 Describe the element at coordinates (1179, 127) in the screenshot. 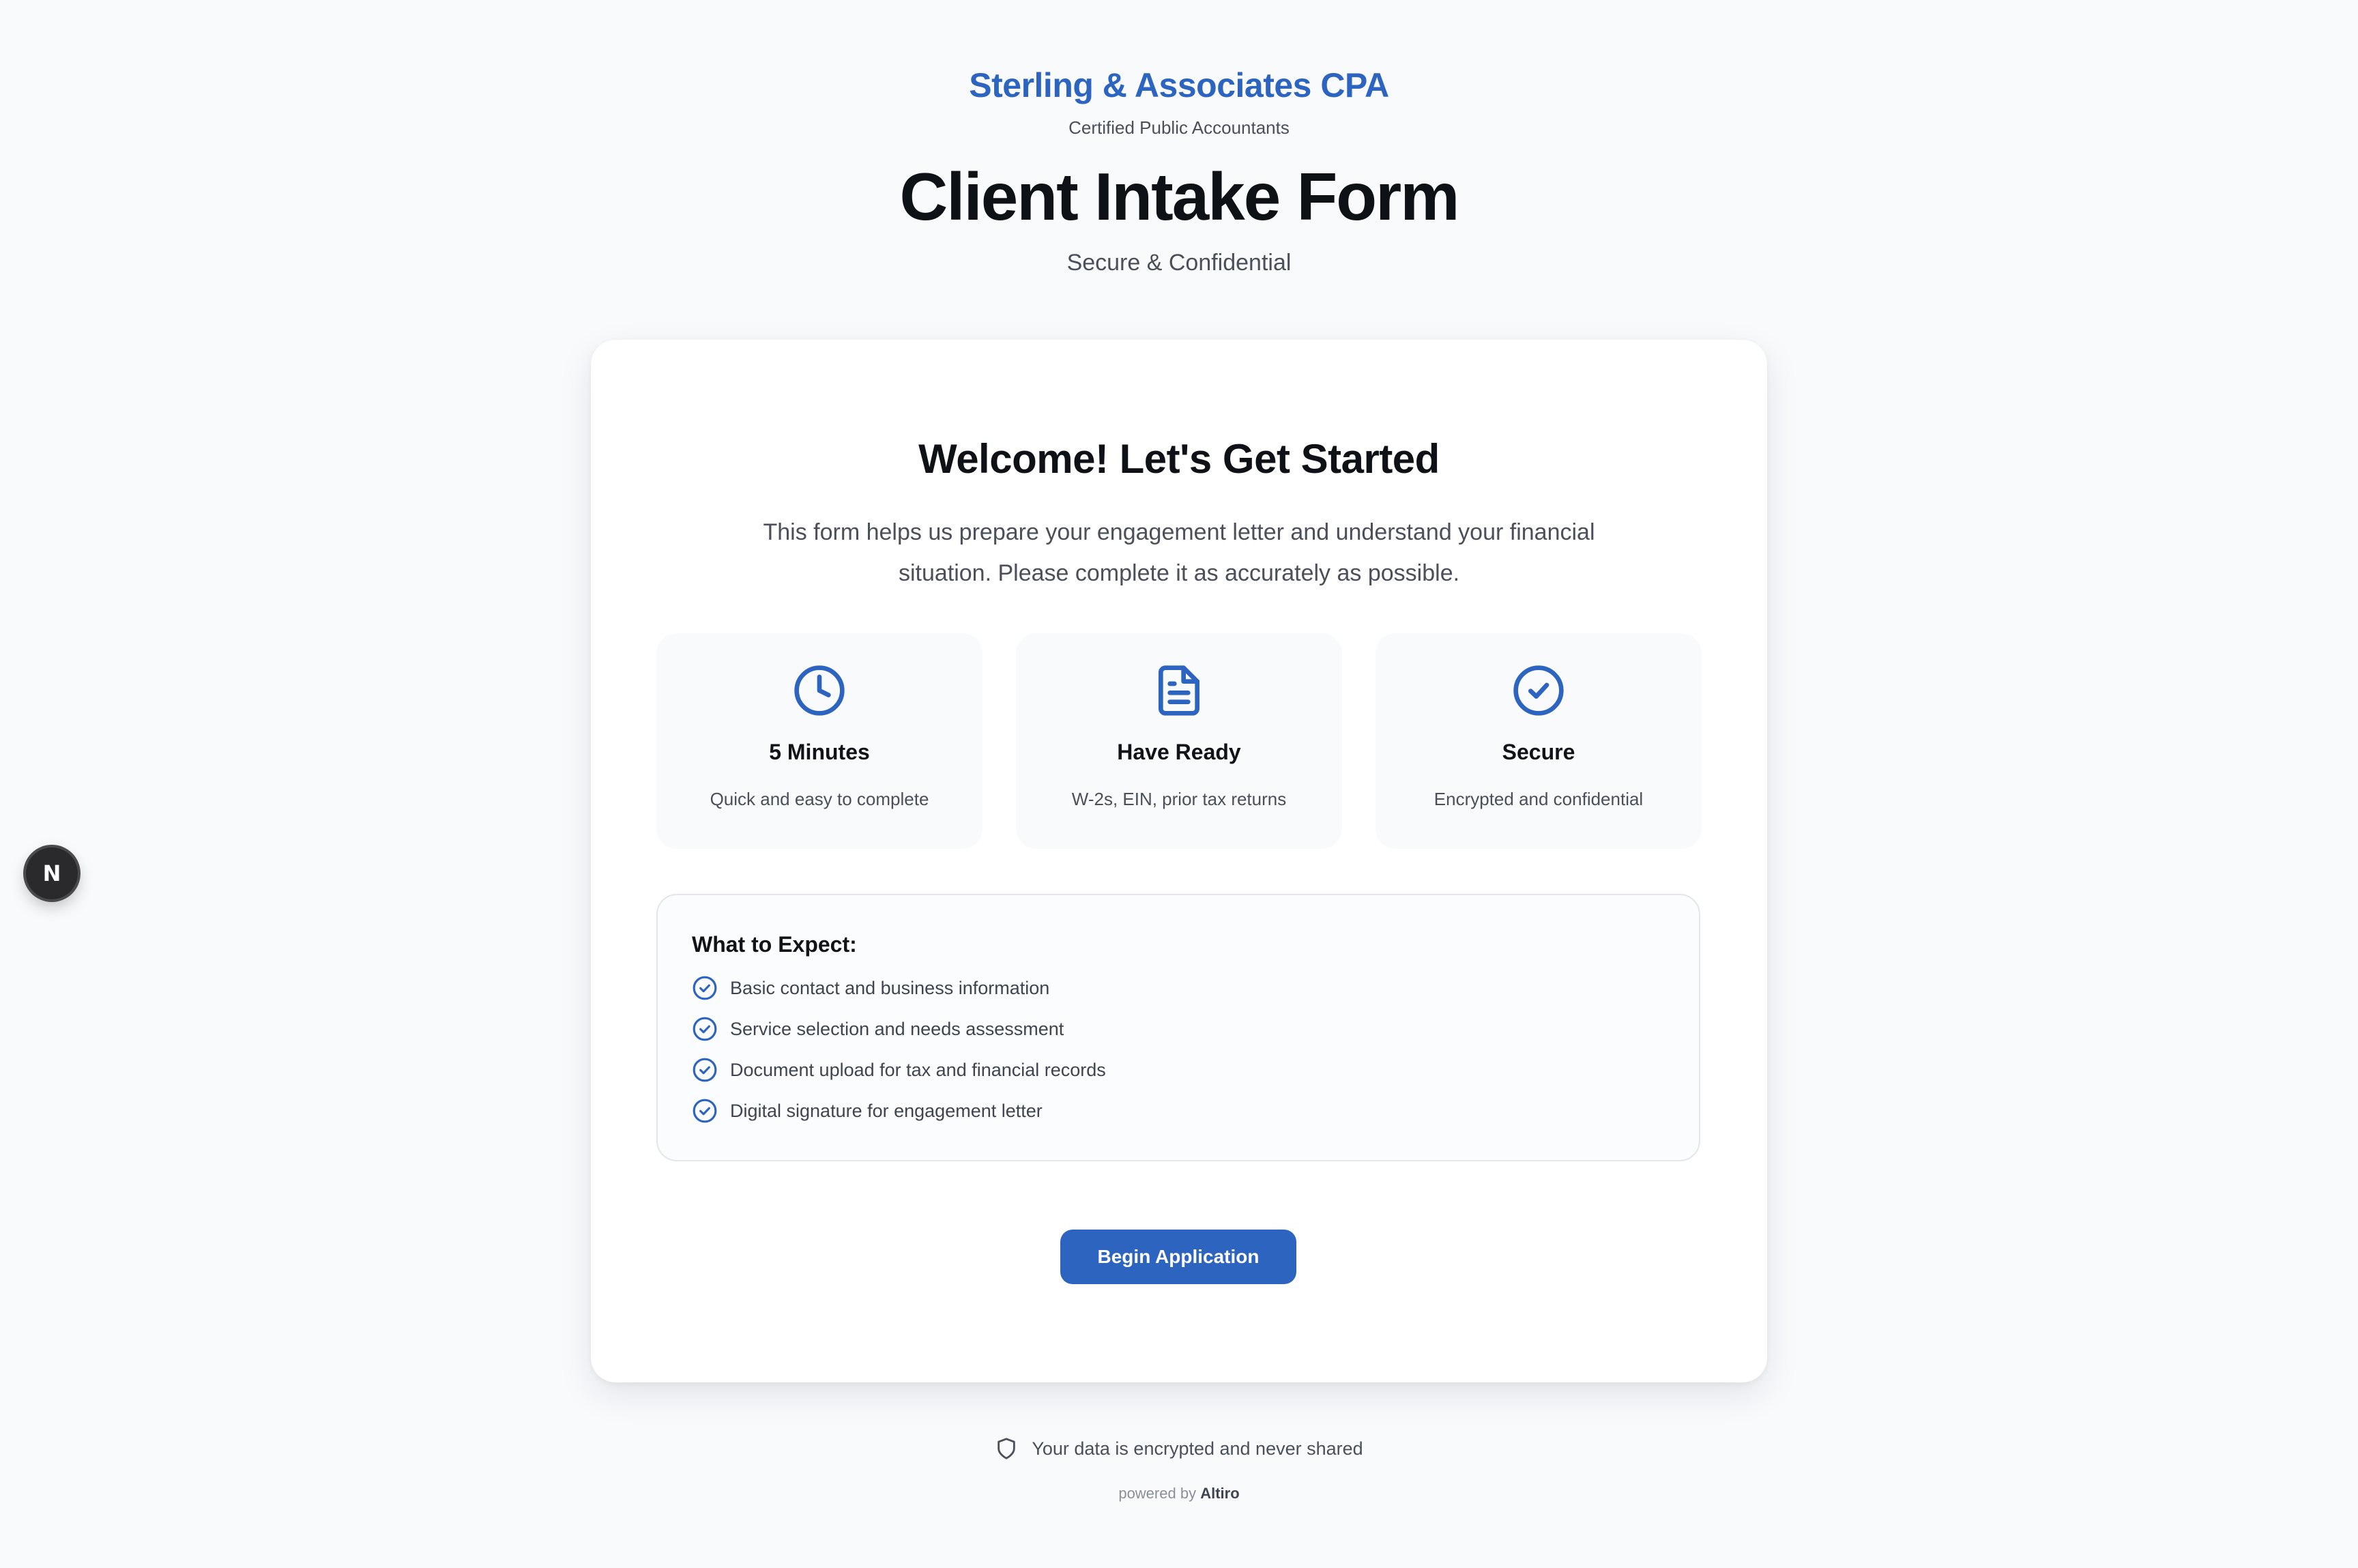

I see `brand-subtitle: Certified Public Accountants` at that location.